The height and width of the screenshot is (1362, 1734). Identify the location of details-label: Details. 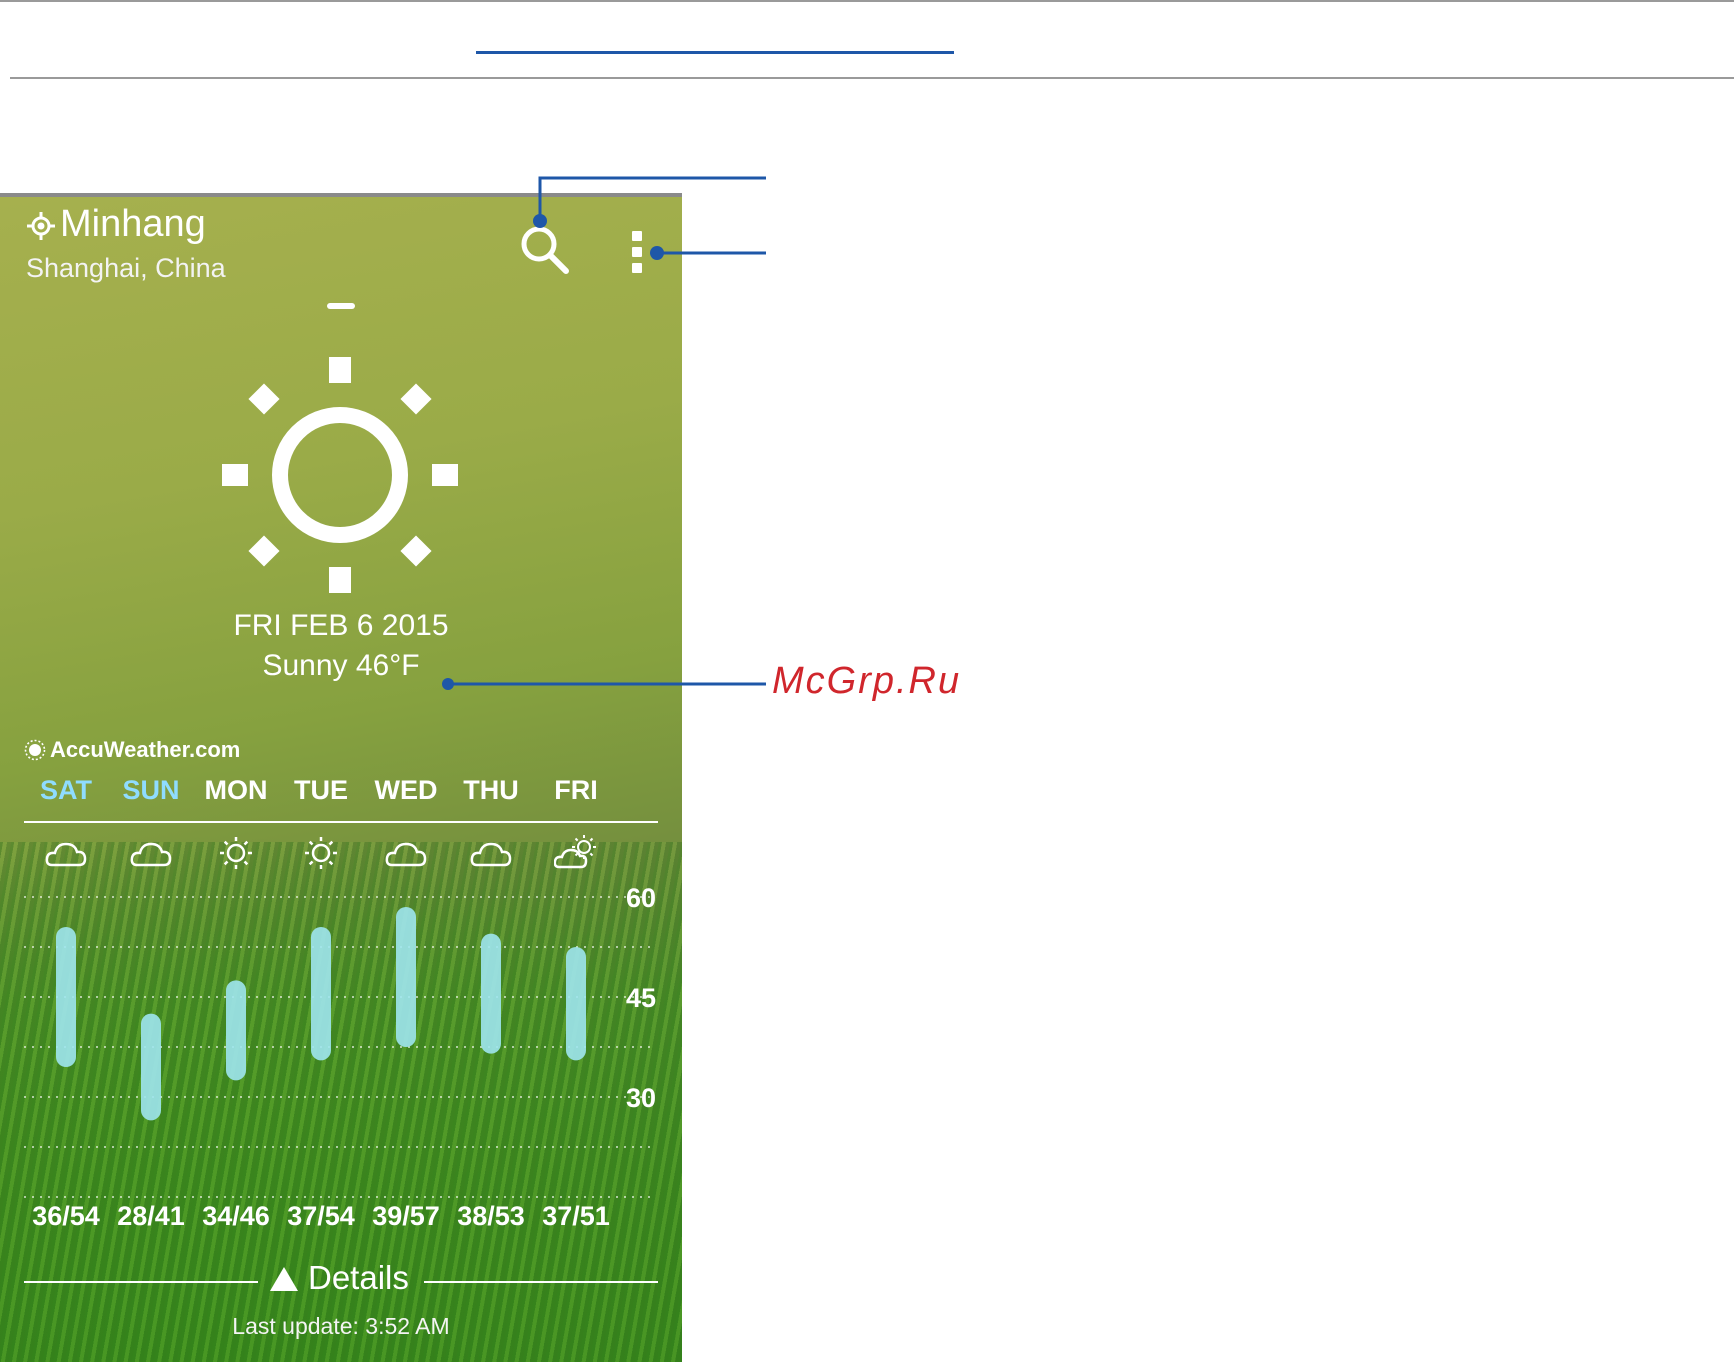
(358, 1277).